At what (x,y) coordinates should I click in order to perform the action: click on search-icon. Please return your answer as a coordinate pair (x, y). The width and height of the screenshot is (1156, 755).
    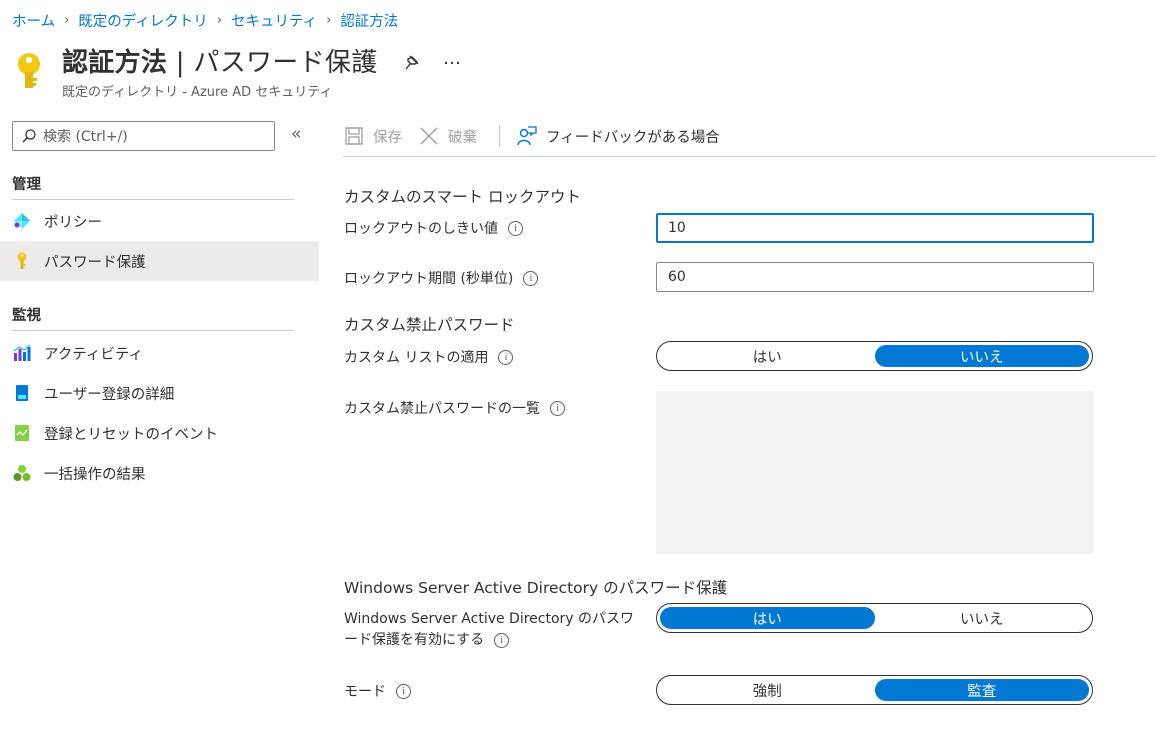
    Looking at the image, I should click on (29, 136).